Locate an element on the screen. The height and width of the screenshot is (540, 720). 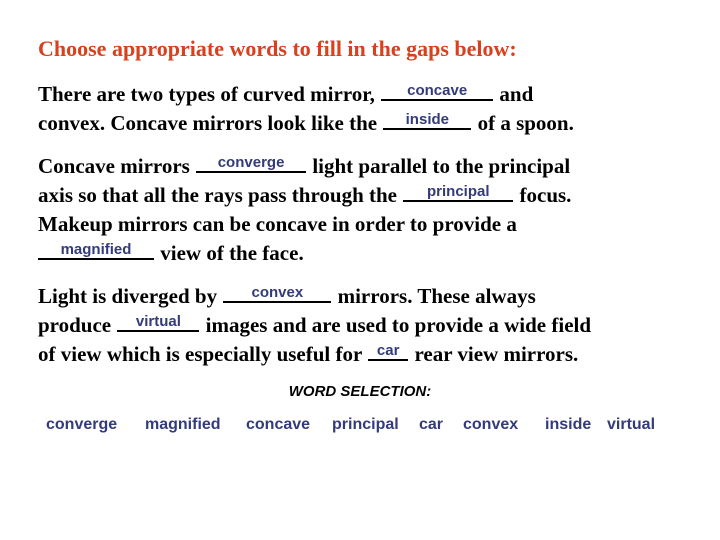
gap-answer: principal is located at coordinates (458, 191).